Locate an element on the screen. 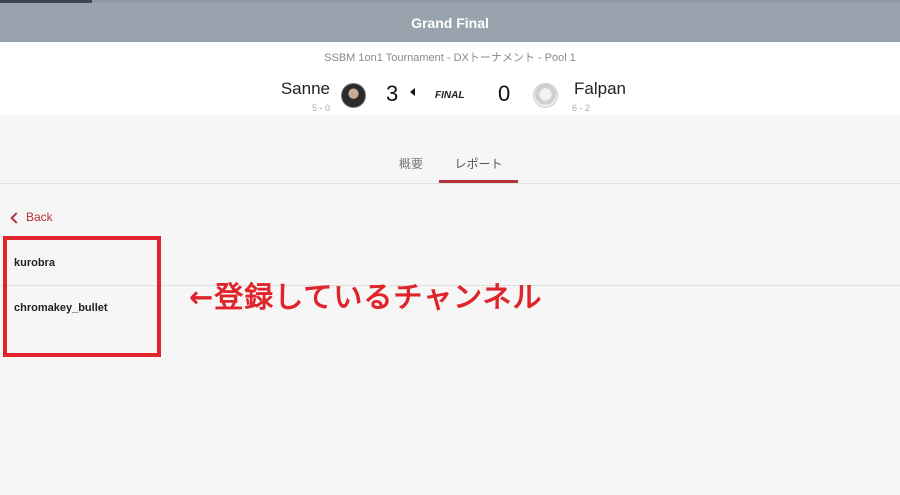 The image size is (900, 495). tournament-subtitle: SSBM 1on1 Tournament - DXトーナメント - Pool 1 is located at coordinates (450, 58).